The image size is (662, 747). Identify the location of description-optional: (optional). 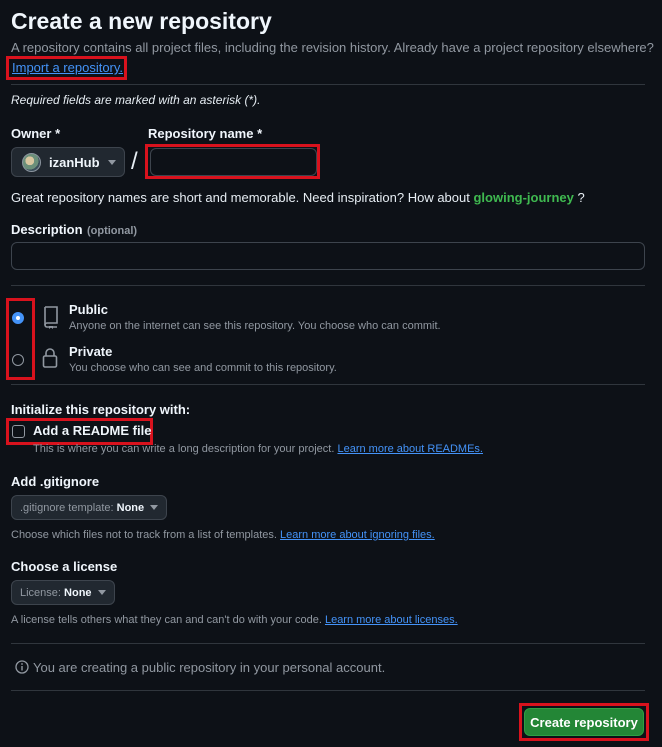
(112, 231).